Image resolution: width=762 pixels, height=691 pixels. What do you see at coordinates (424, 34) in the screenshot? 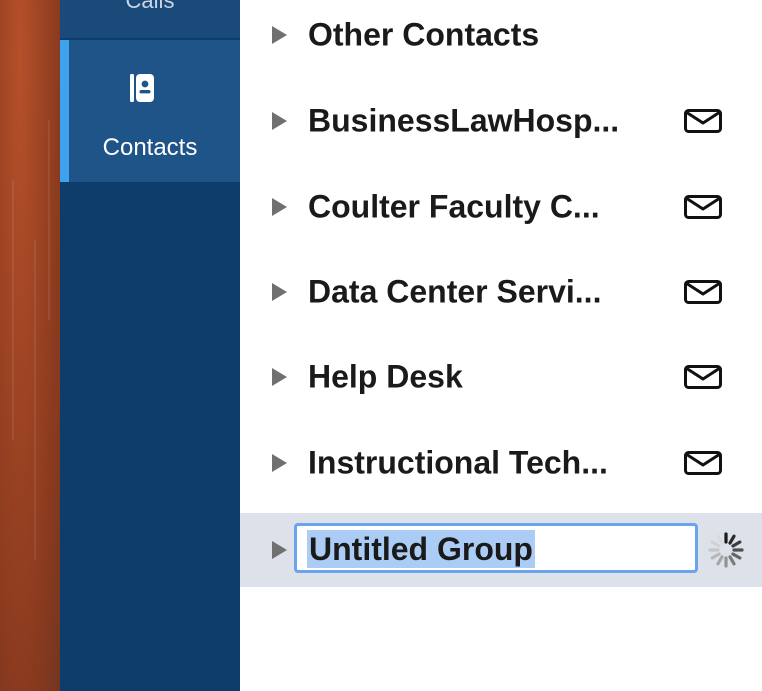
I see `group-name: Other Contacts` at bounding box center [424, 34].